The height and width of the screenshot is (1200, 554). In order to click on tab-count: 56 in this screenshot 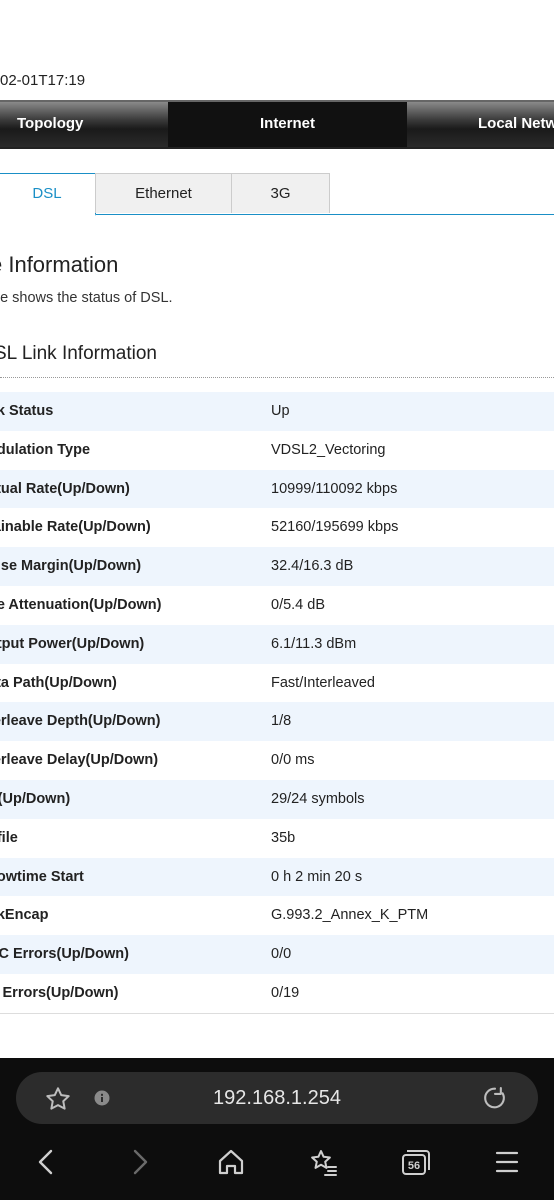, I will do `click(414, 1166)`.